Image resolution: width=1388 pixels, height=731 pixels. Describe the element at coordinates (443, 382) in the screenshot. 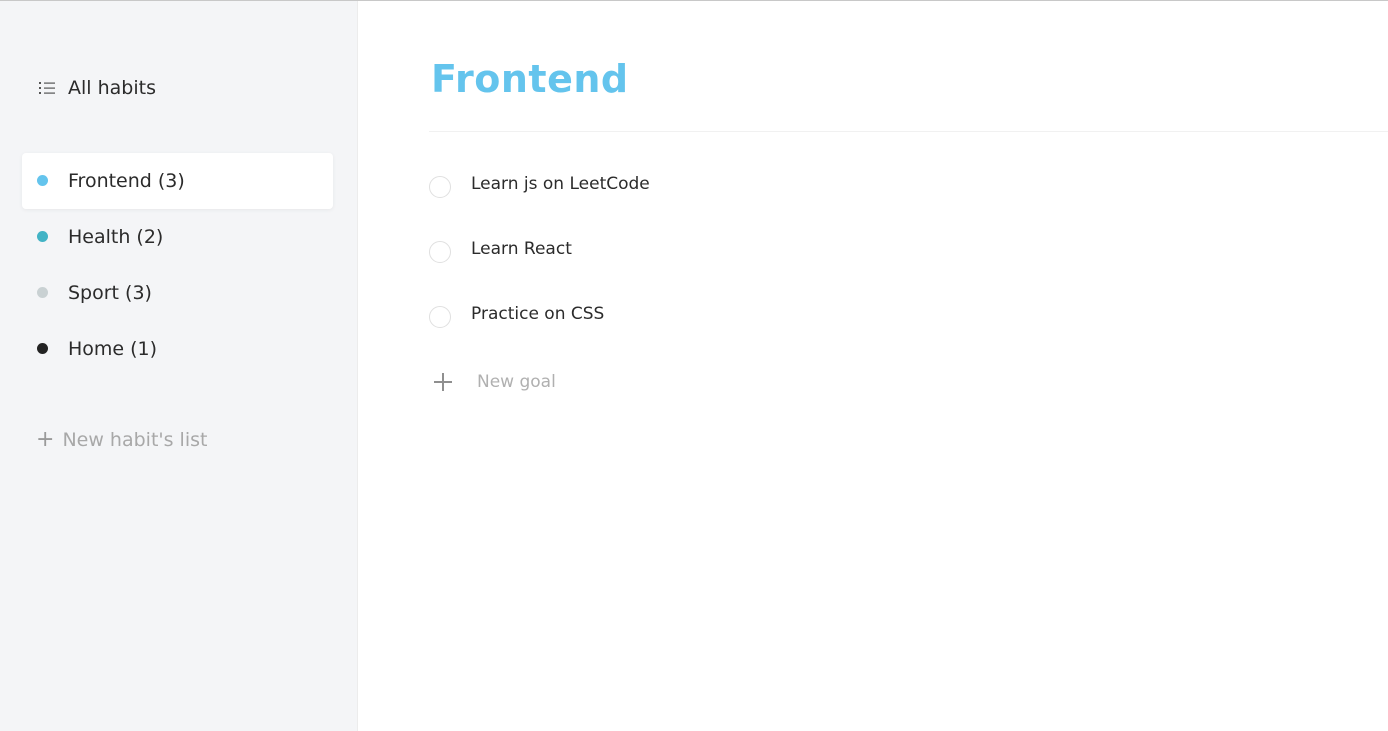

I see `plus-icon` at that location.